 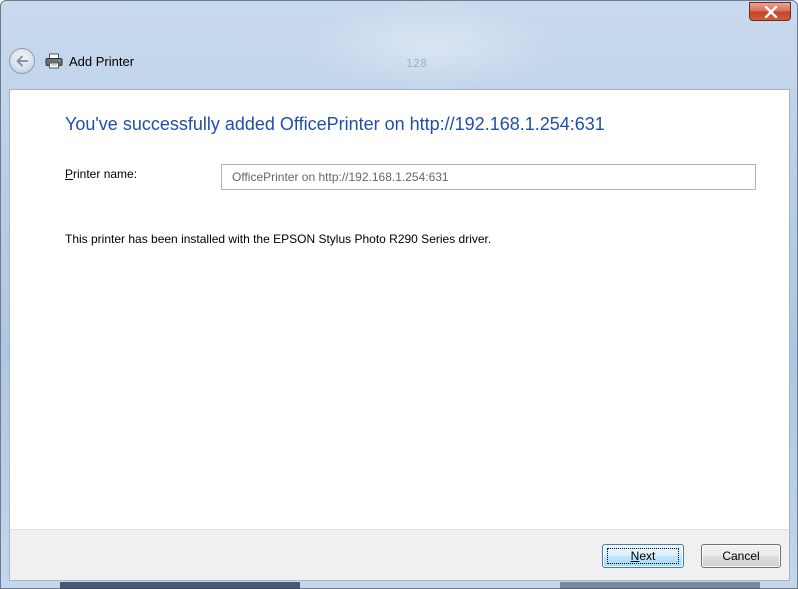 I want to click on next-button-focus-rect, so click(x=643, y=556).